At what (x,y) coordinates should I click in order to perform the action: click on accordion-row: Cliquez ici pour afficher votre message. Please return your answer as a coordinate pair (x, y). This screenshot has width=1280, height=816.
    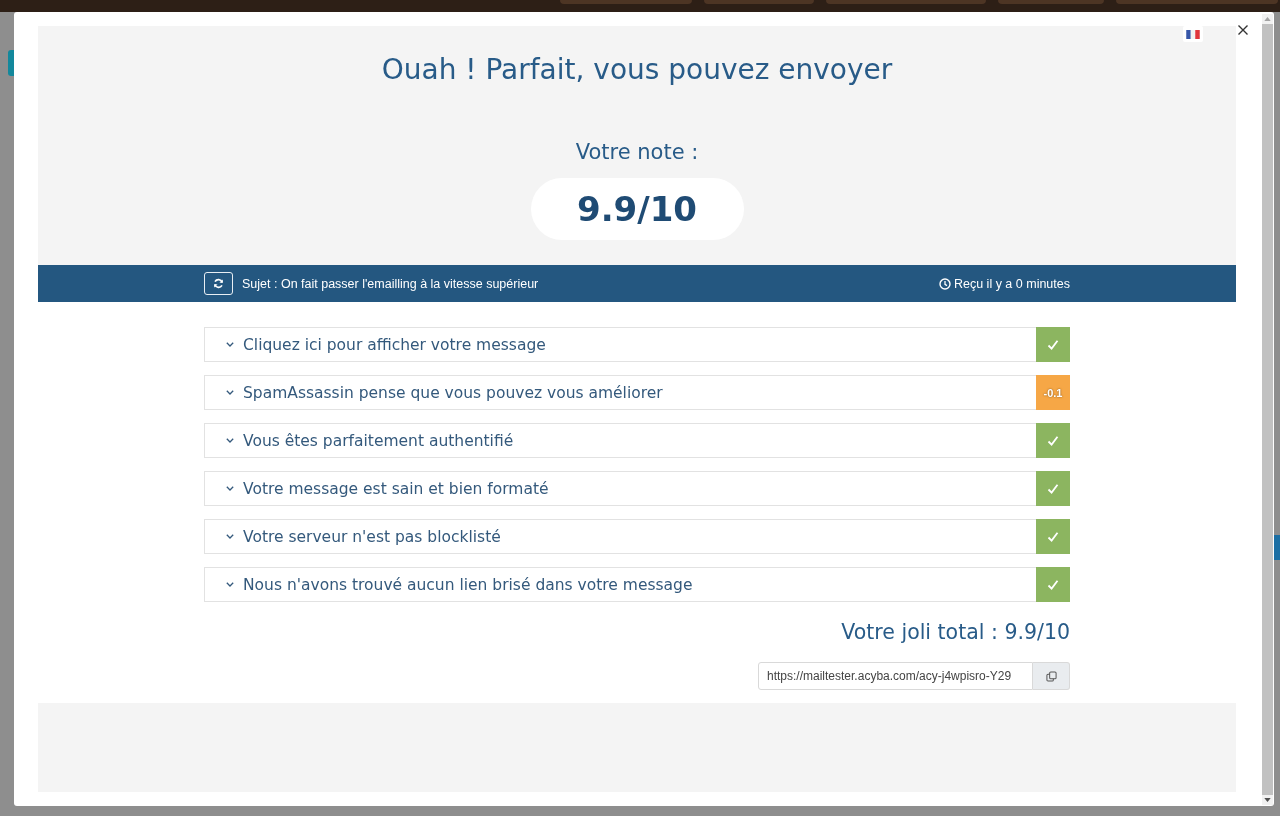
    Looking at the image, I should click on (637, 344).